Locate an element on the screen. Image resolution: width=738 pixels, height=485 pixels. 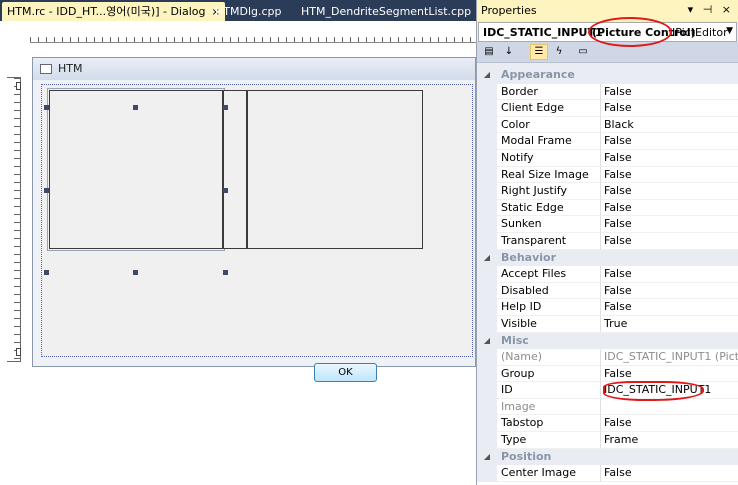
tab-htm-dendritesegmentlist-cpp: HTM_DendriteSegmentList.cpp is located at coordinates (386, 11).